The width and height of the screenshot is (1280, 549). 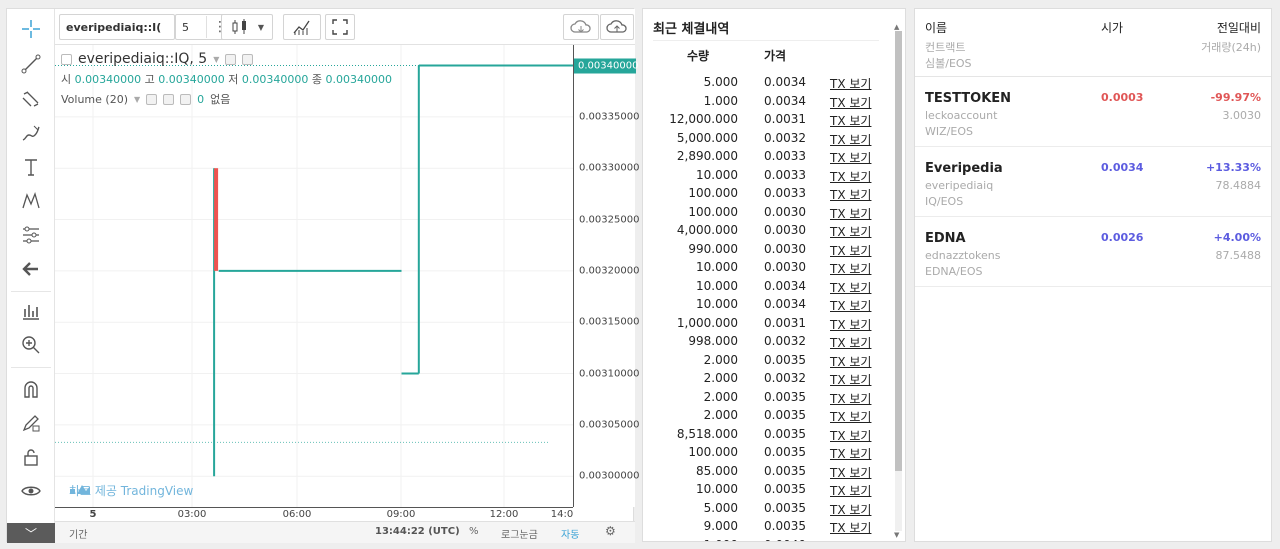 What do you see at coordinates (959, 185) in the screenshot?
I see `token-contract: everipediaiq` at bounding box center [959, 185].